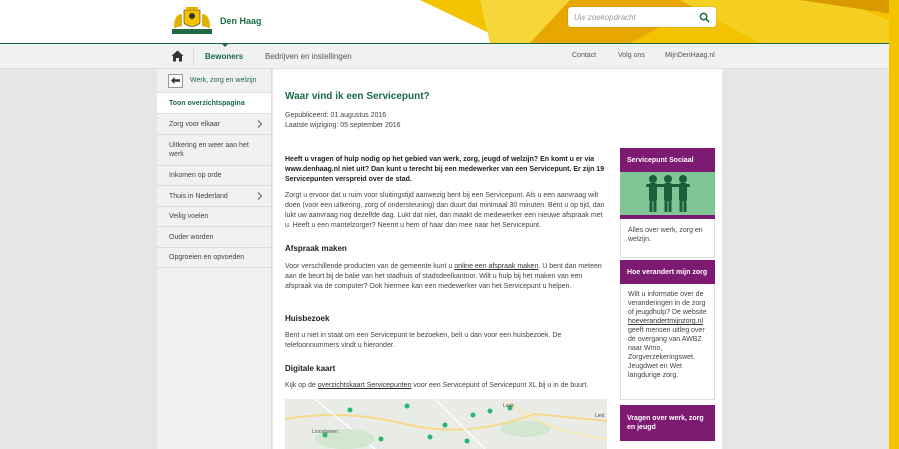 Image resolution: width=899 pixels, height=449 pixels. I want to click on nav-contact: Contact, so click(584, 55).